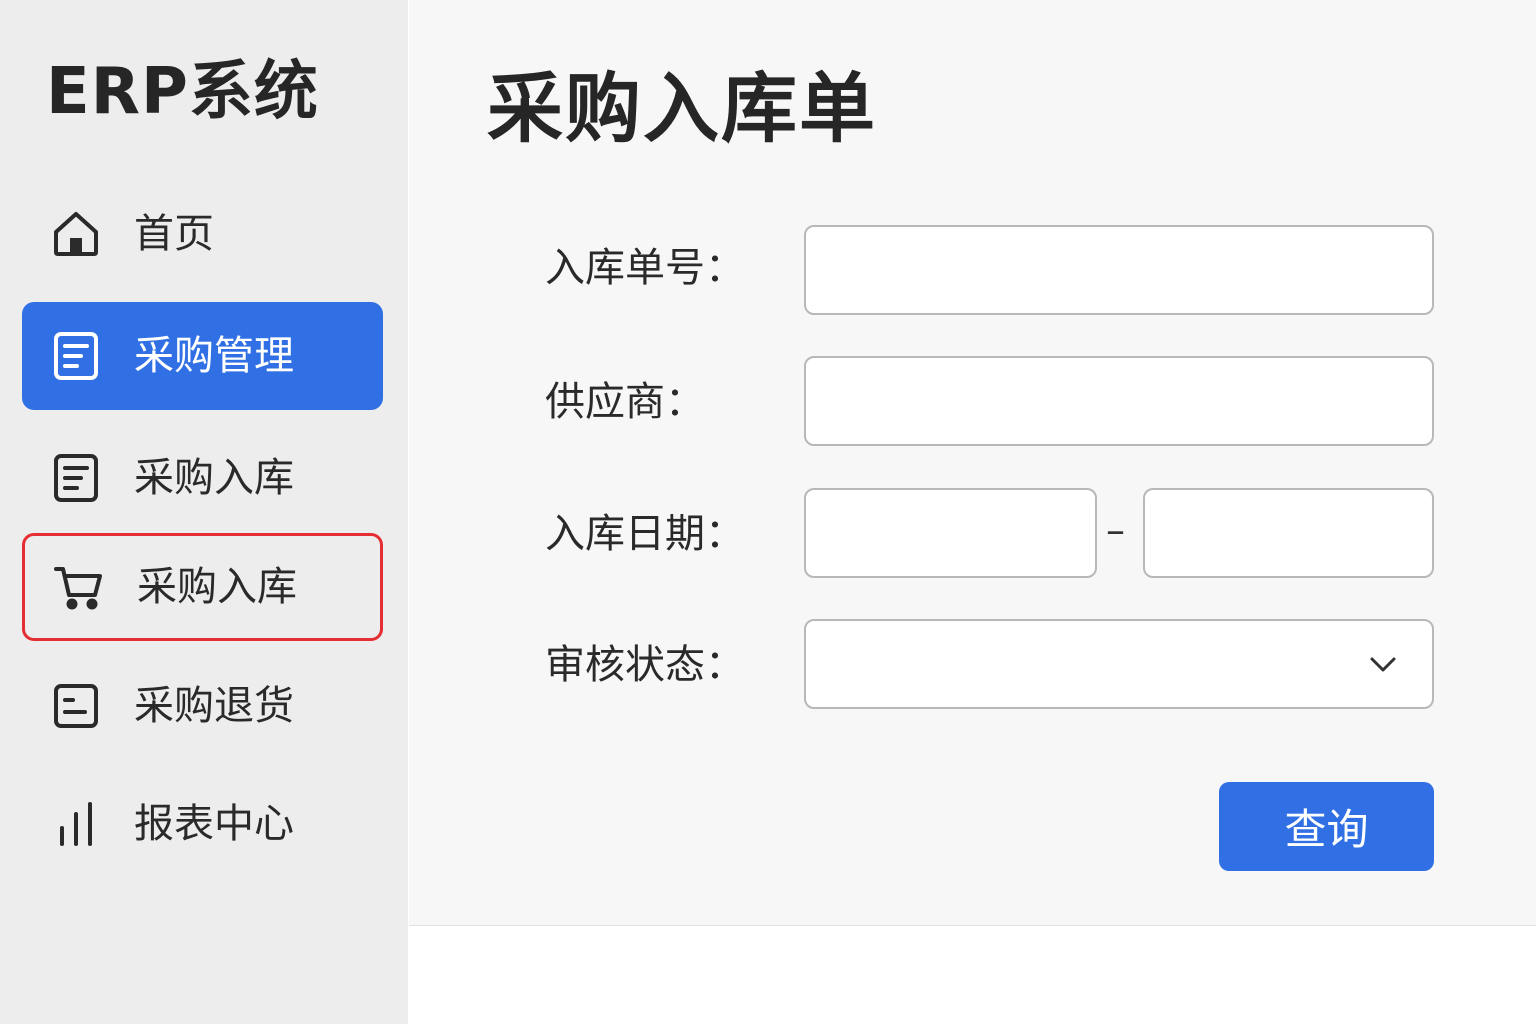 Image resolution: width=1536 pixels, height=1024 pixels. What do you see at coordinates (645, 534) in the screenshot?
I see `date-label: 入库日期：` at bounding box center [645, 534].